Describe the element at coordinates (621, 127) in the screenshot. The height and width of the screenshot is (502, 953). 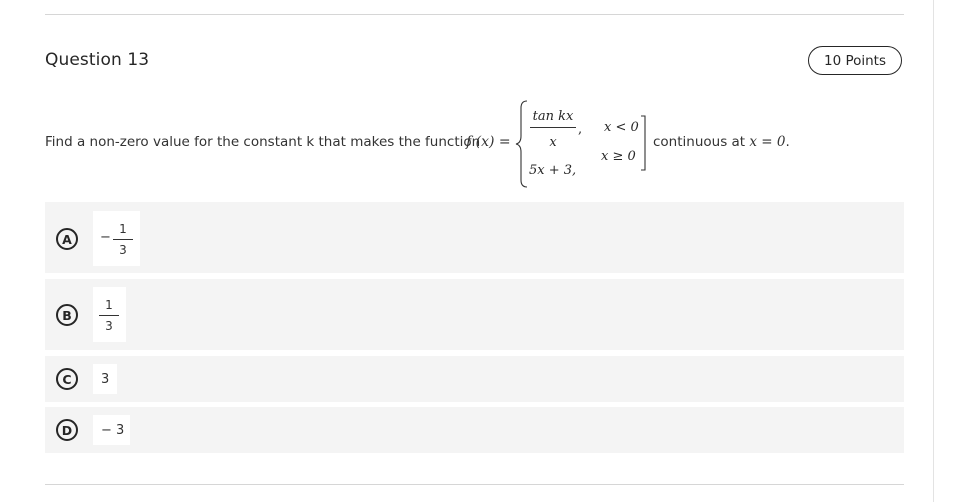
I see `case1-condition: x < 0` at that location.